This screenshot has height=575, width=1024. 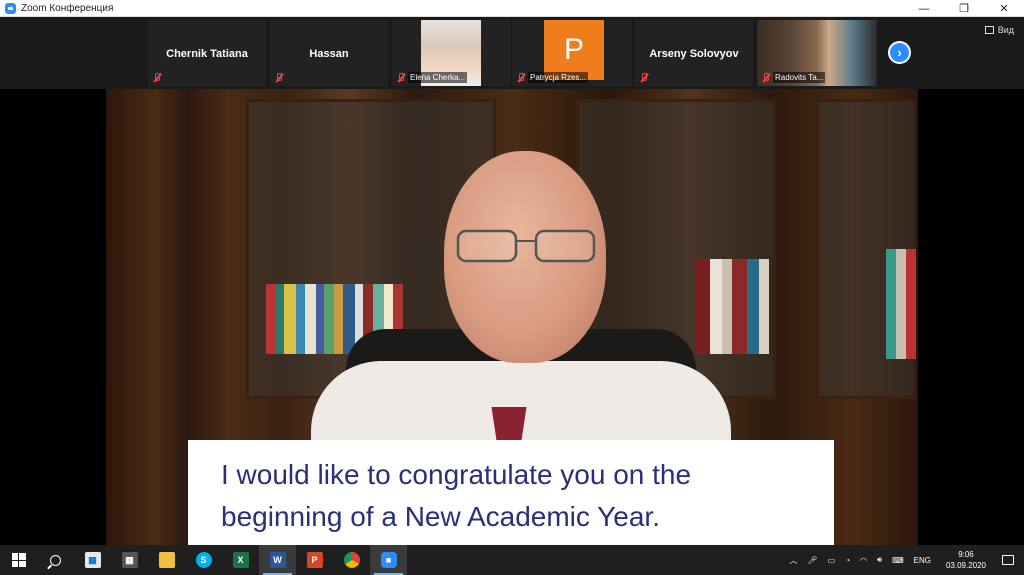 What do you see at coordinates (10, 8) in the screenshot?
I see `zoom-app-icon` at bounding box center [10, 8].